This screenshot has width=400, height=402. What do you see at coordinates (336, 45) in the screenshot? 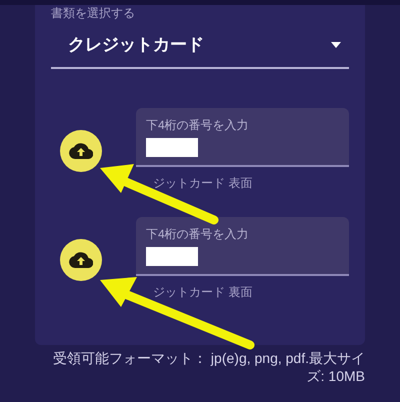
I see `dropdown-caret-icon` at bounding box center [336, 45].